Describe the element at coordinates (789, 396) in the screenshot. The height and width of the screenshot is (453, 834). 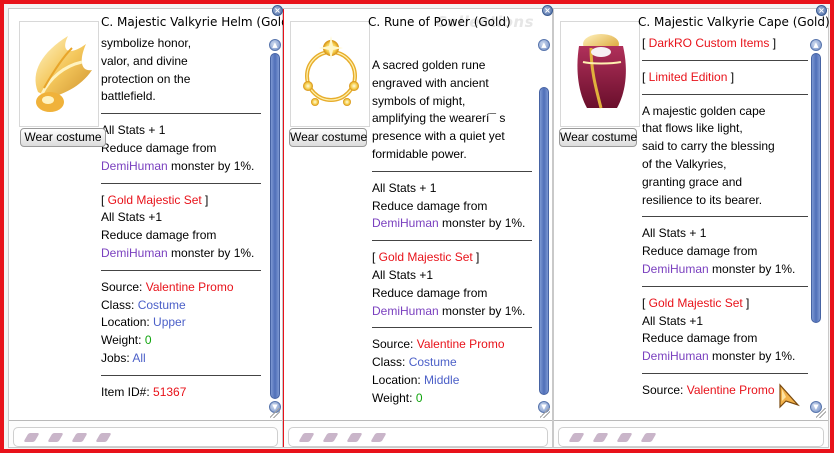
I see `mouse-cursor-icon` at that location.